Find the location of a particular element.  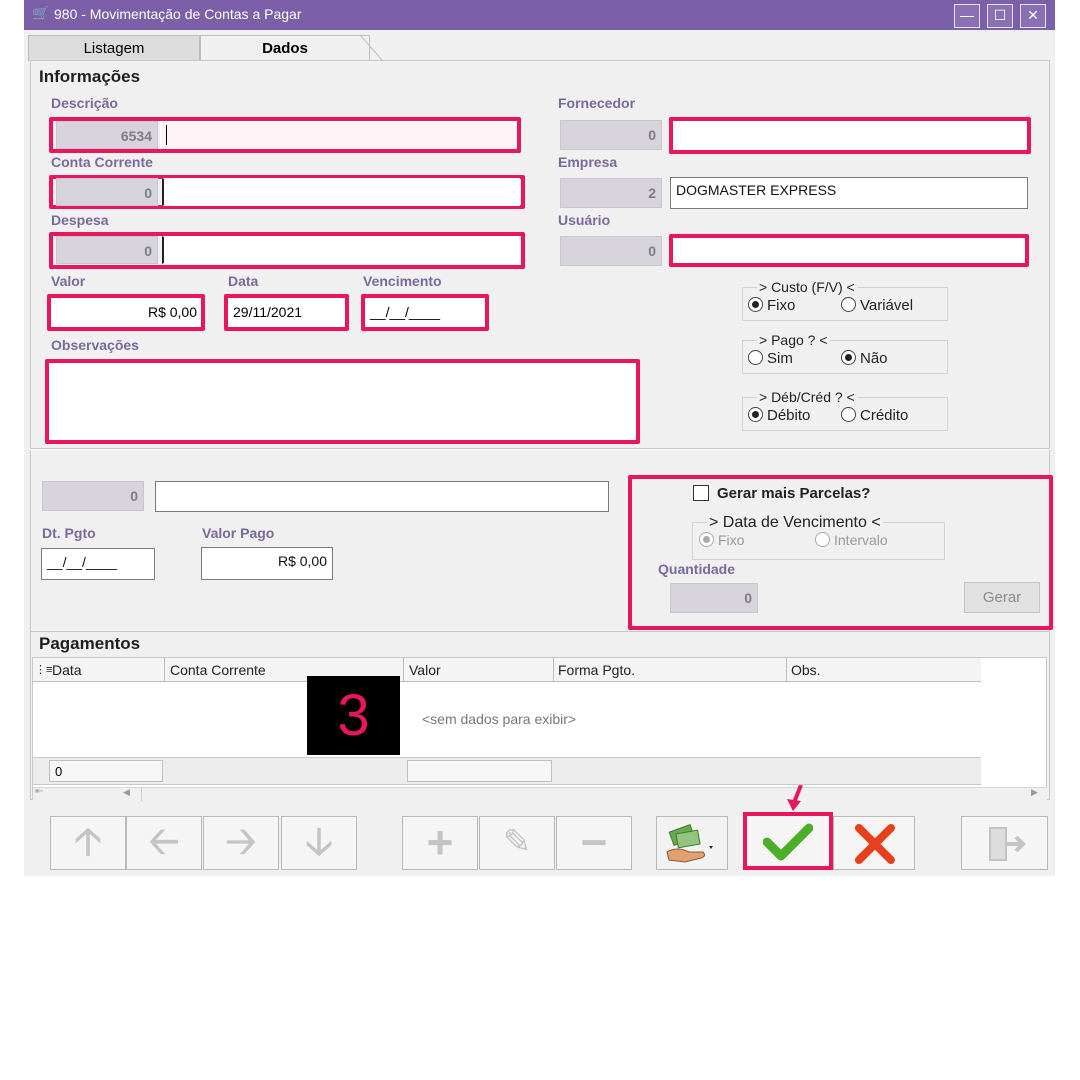

pagamentos-divider is located at coordinates (540, 631).